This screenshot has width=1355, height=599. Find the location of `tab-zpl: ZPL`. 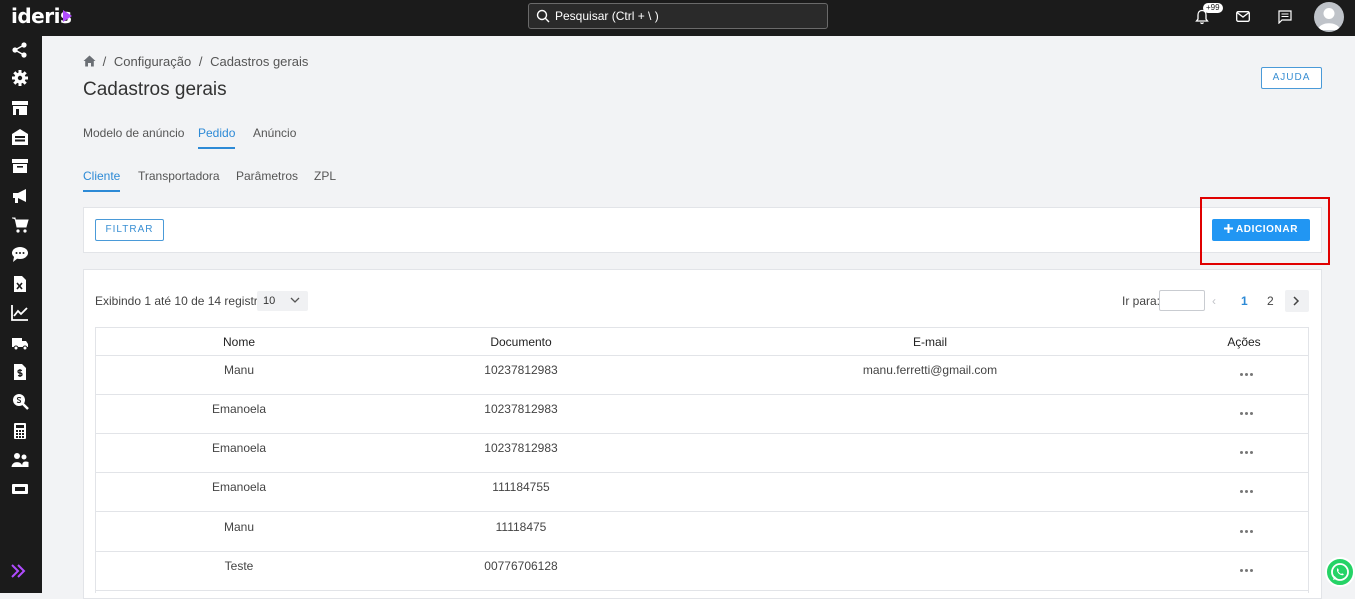

tab-zpl: ZPL is located at coordinates (325, 179).